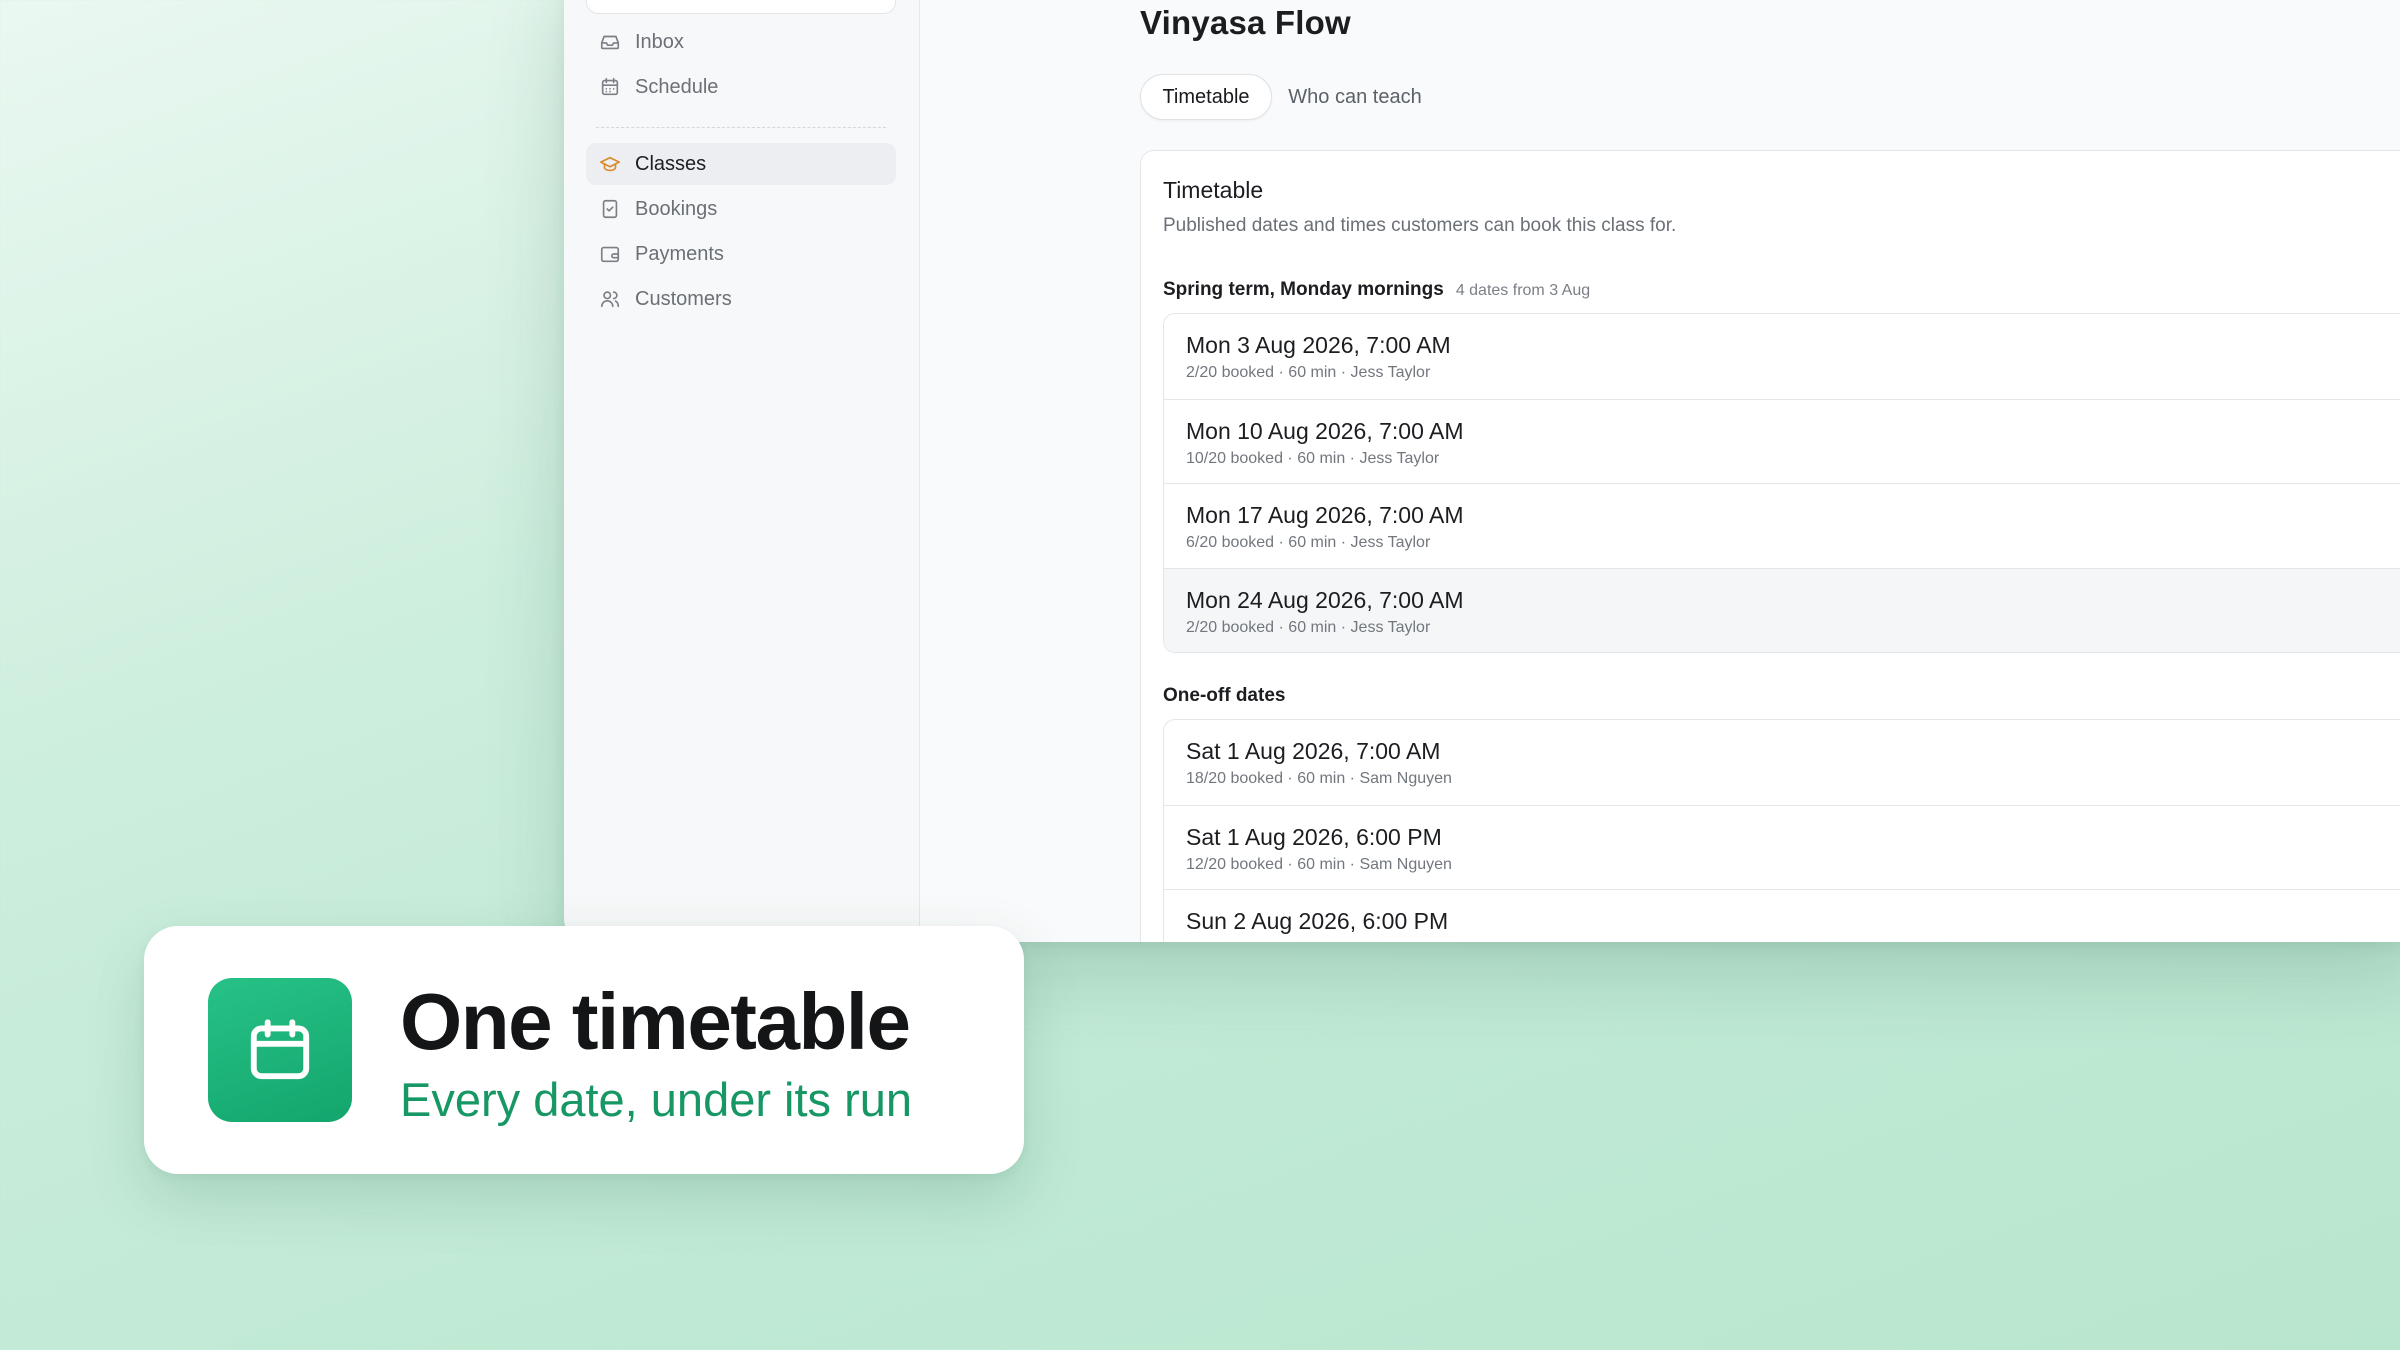 Image resolution: width=2400 pixels, height=1350 pixels. I want to click on date-when: Mon 3 Aug 2026, 7:00 AM, so click(1318, 345).